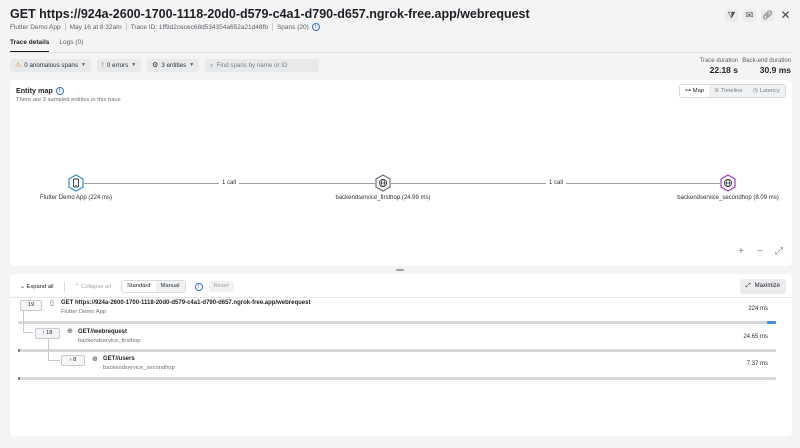 The height and width of the screenshot is (448, 800). I want to click on maximize-button: ⤢ Maximize, so click(762, 286).